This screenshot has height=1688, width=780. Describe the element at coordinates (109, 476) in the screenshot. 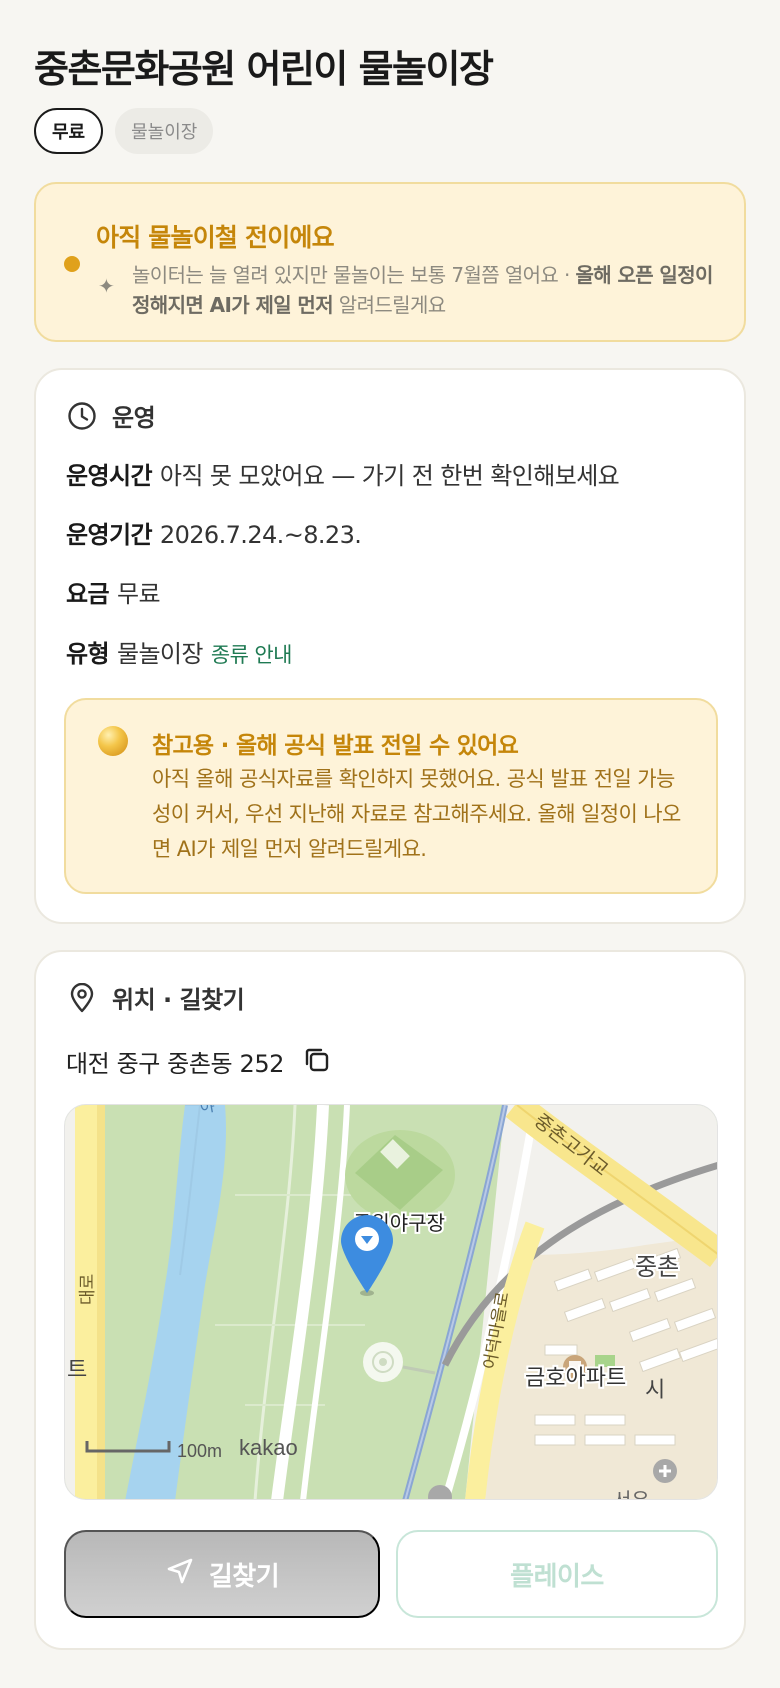

I see `hours-key: 운영시간` at that location.